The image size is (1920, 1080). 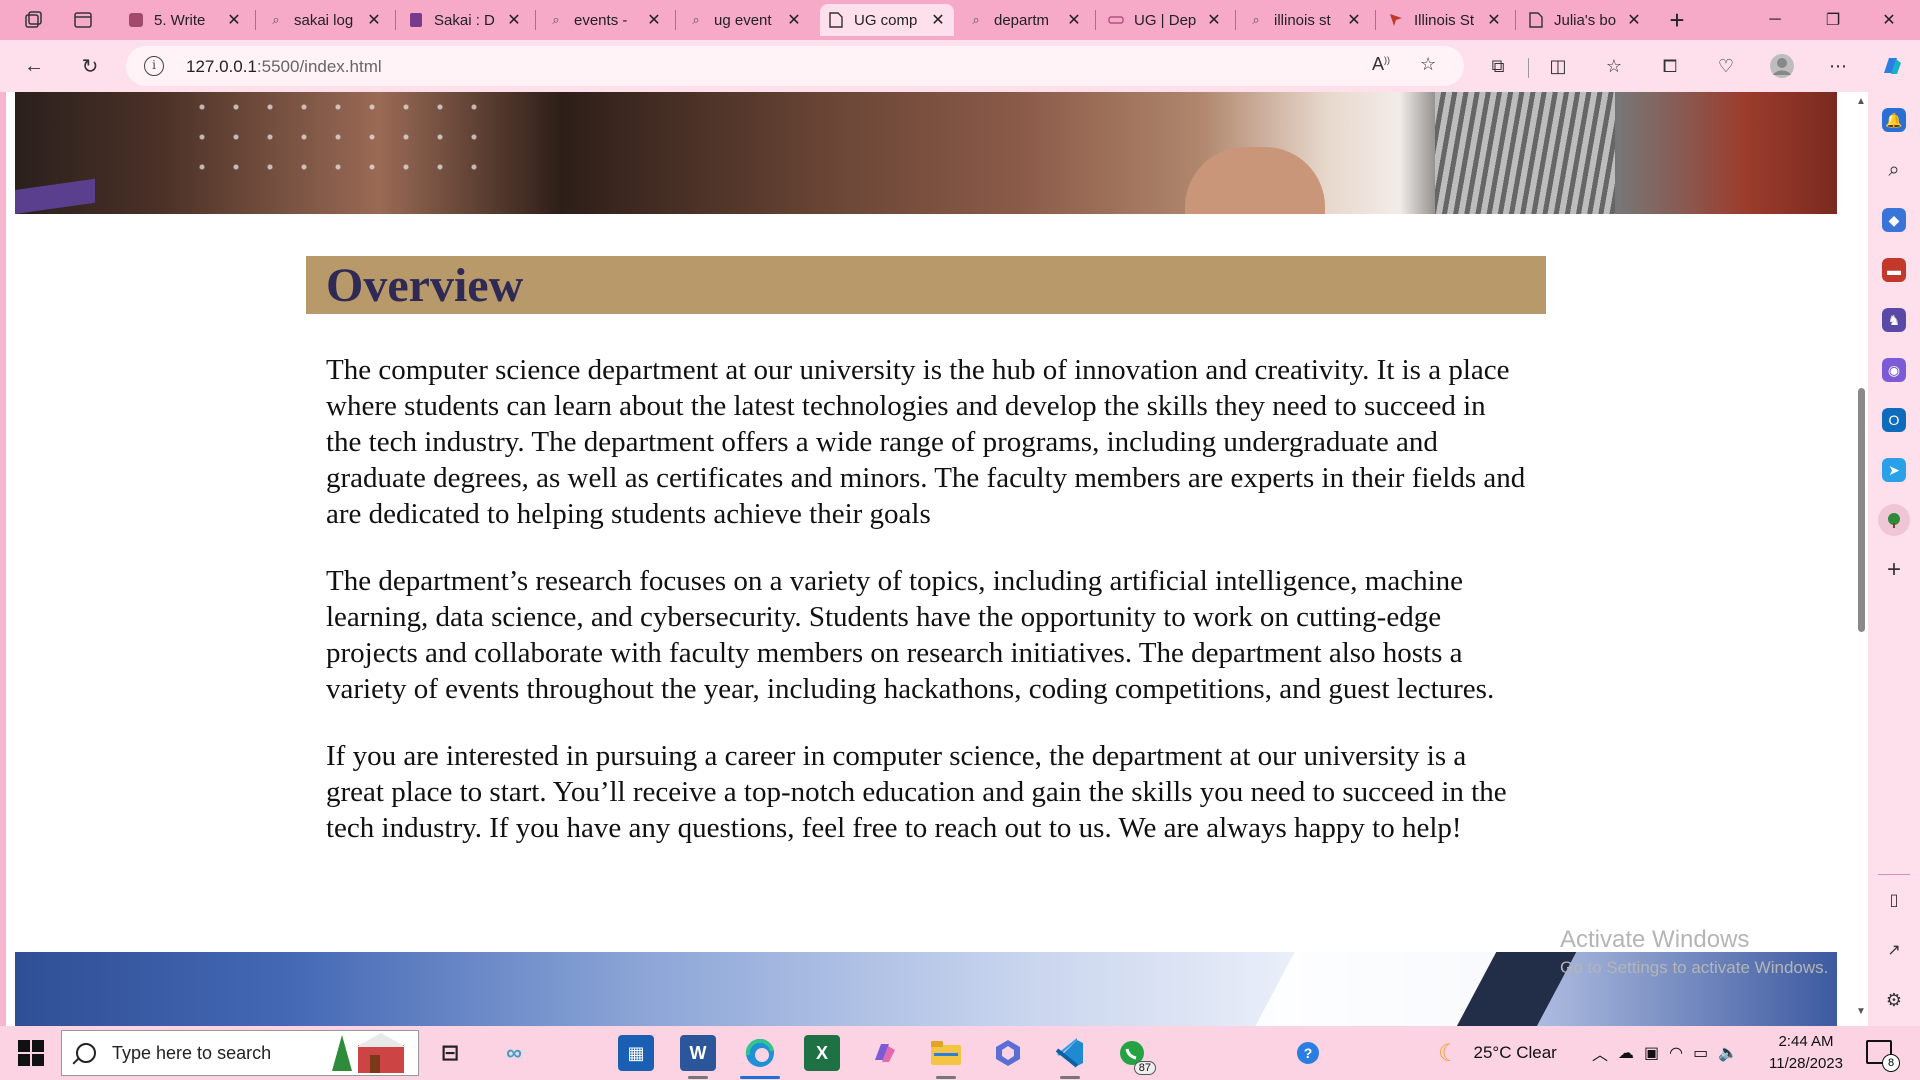 I want to click on file-explorer-icon, so click(x=946, y=1053).